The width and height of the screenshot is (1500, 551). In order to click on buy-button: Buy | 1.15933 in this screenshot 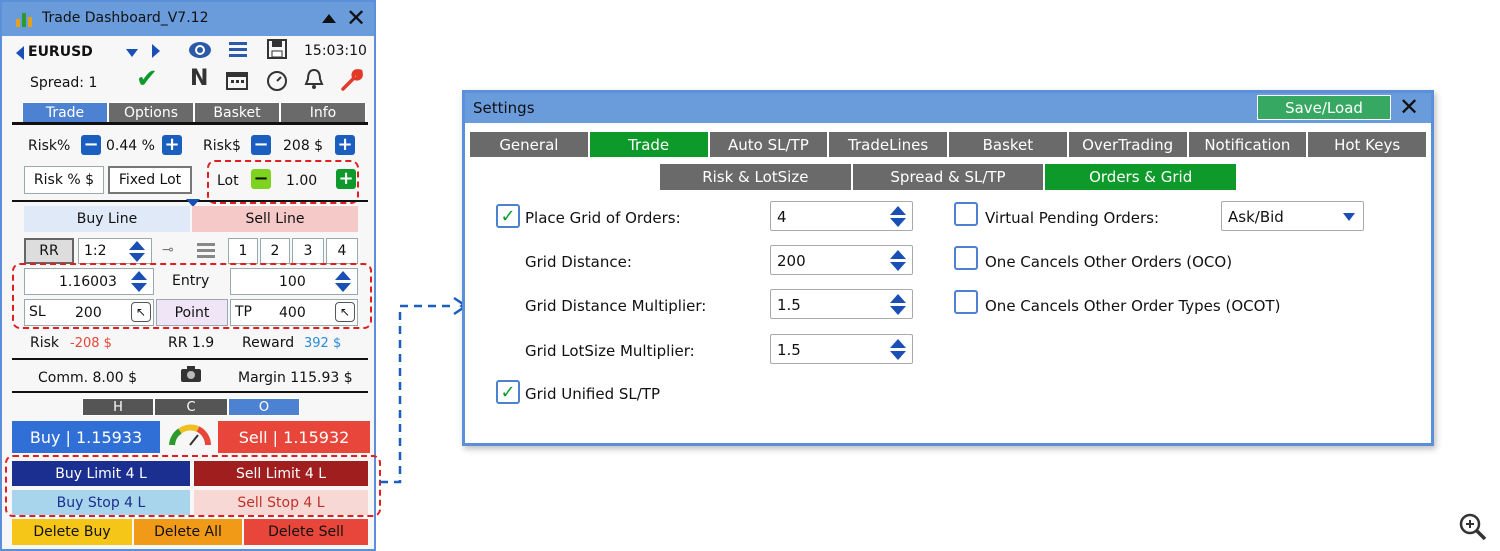, I will do `click(86, 437)`.